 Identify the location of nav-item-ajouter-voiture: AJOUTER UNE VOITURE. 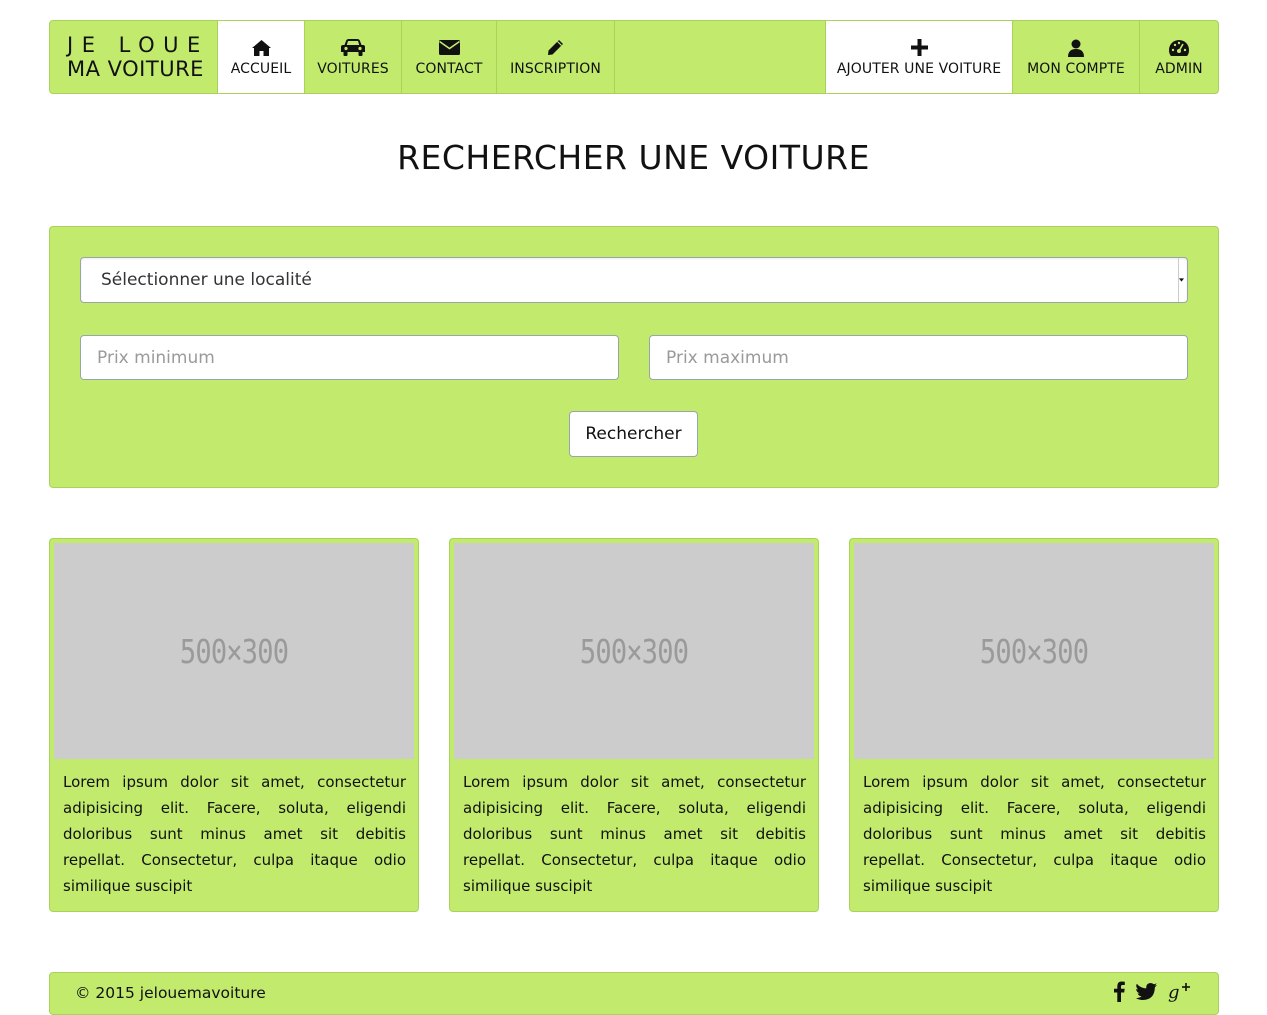
(919, 57).